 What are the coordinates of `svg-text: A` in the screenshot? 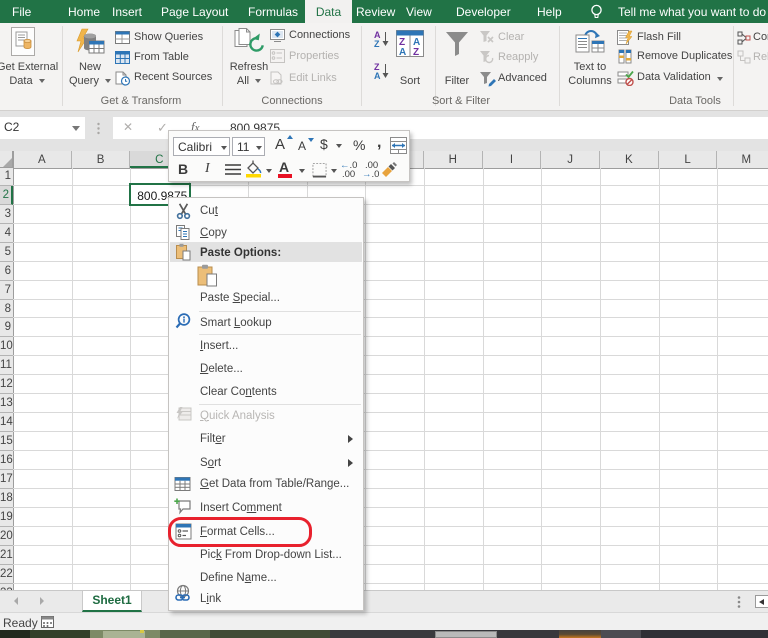 It's located at (402, 52).